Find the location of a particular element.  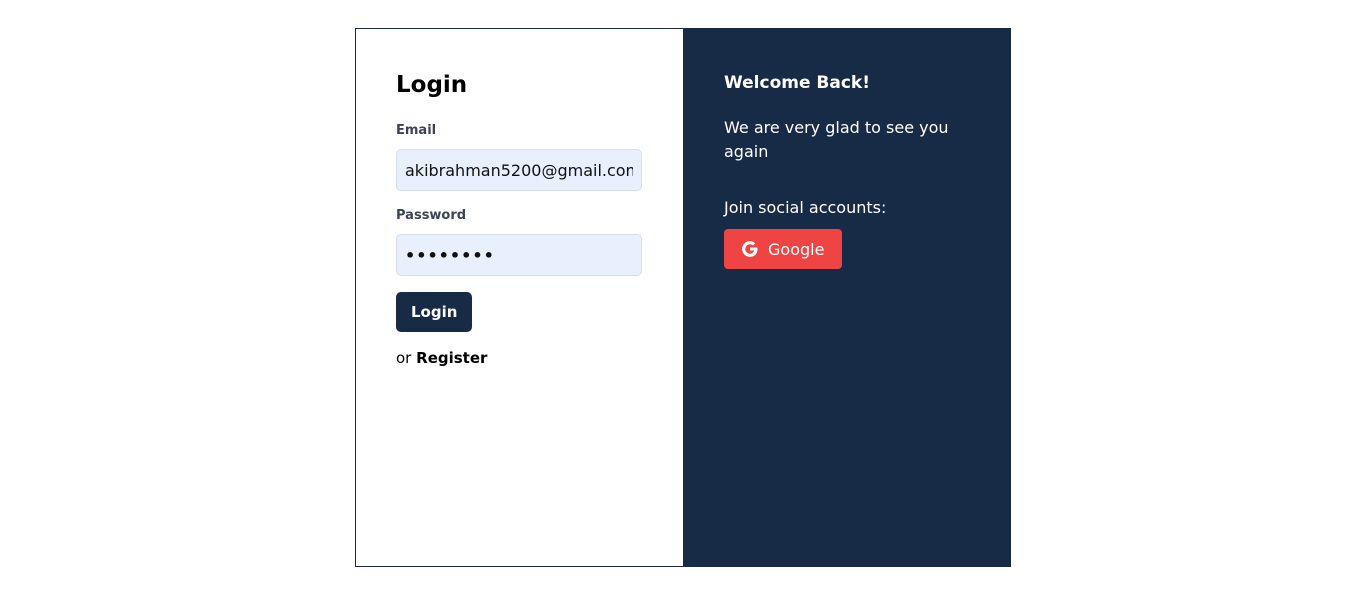

login-title: Login is located at coordinates (432, 85).